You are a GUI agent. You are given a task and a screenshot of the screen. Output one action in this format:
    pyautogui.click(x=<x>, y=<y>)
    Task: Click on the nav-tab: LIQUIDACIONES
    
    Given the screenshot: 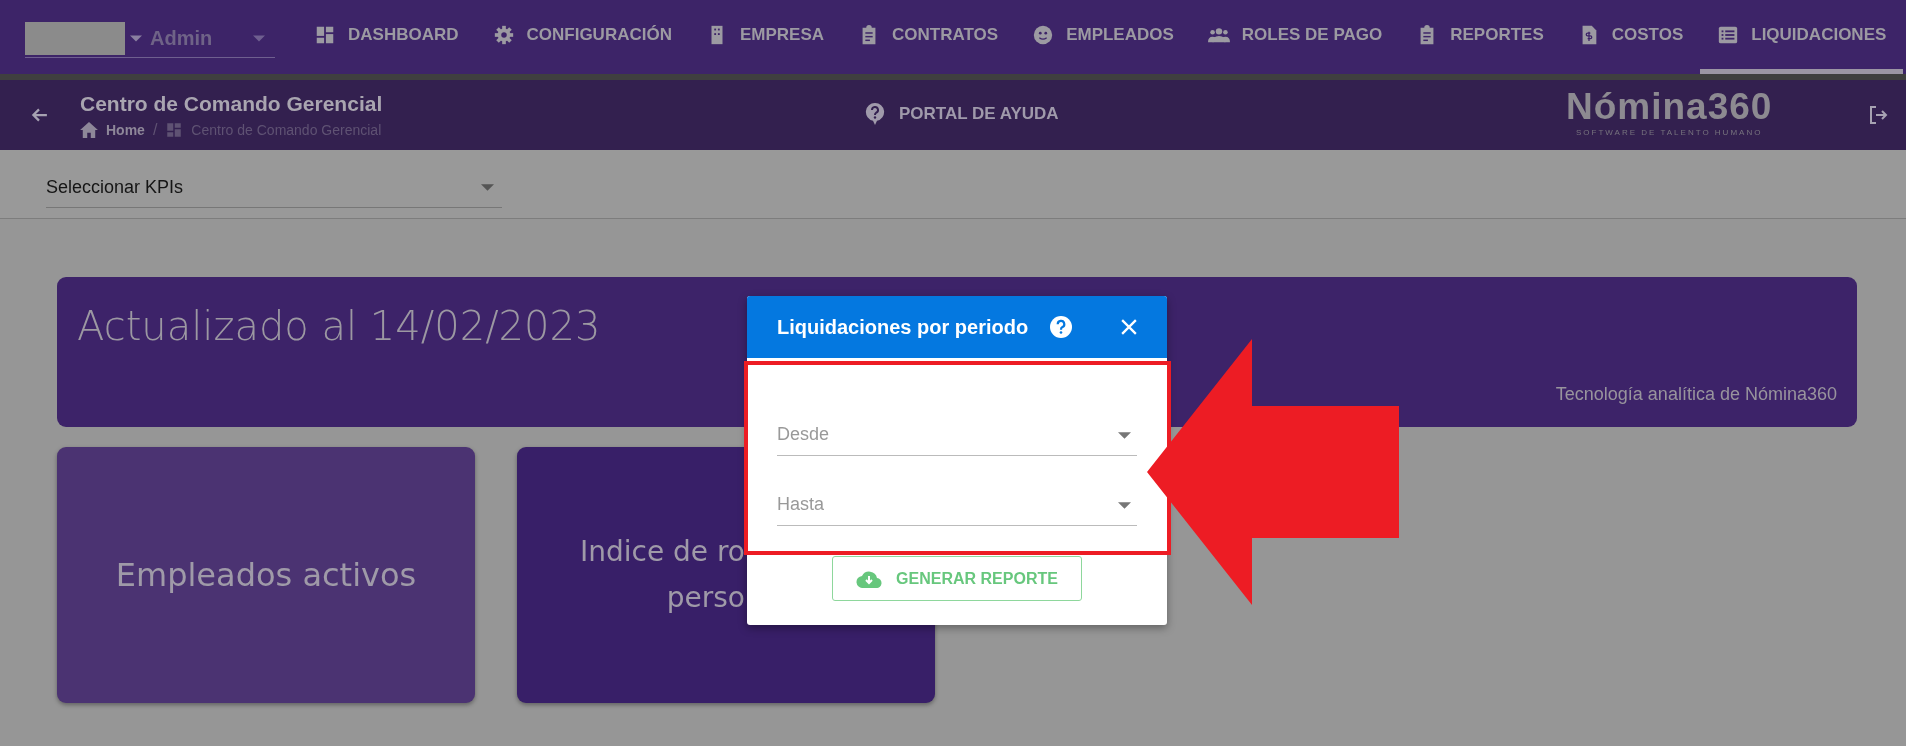 What is the action you would take?
    pyautogui.click(x=1802, y=37)
    